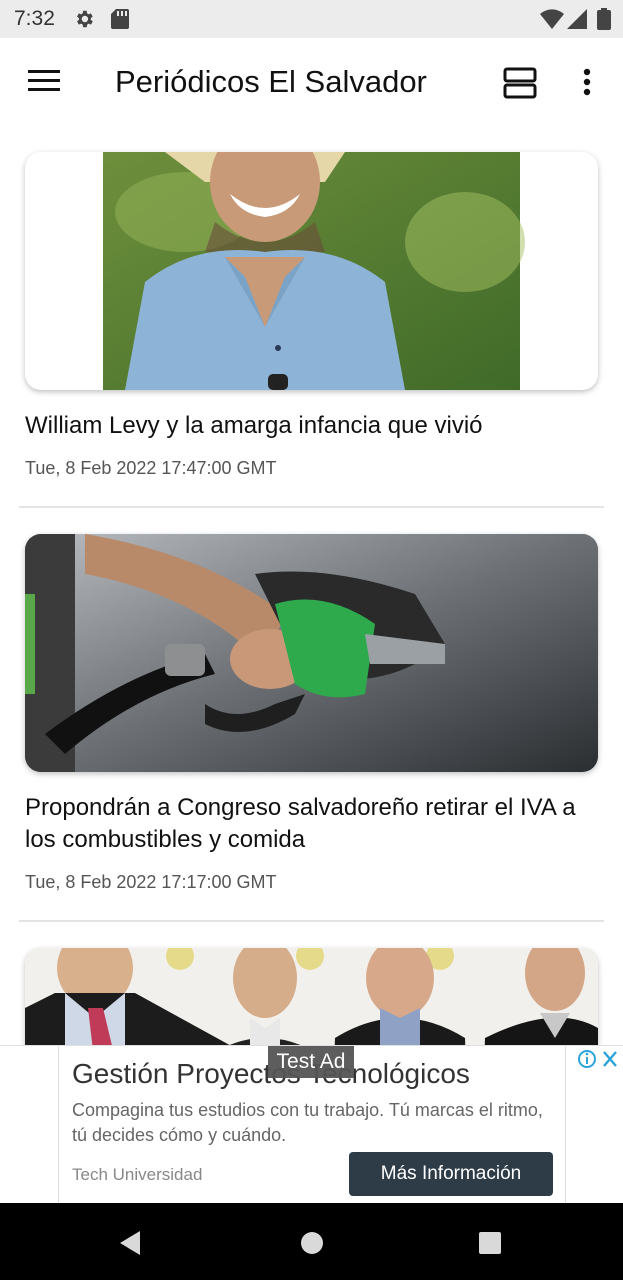 The image size is (623, 1280). Describe the element at coordinates (271, 81) in the screenshot. I see `app-title: Periódicos El Salvador` at that location.